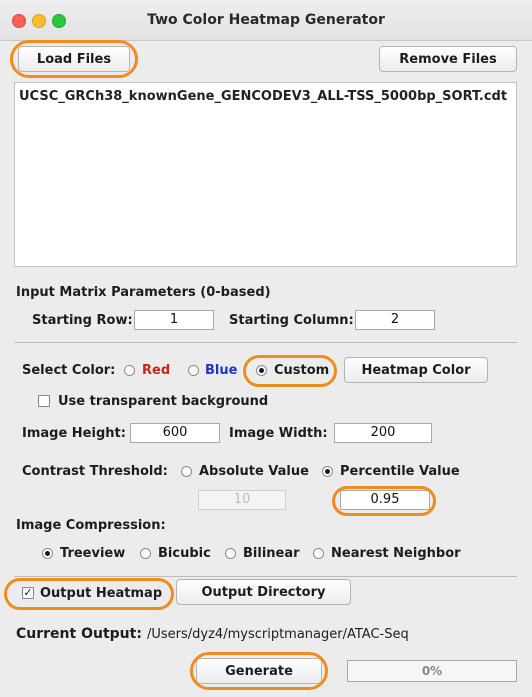  I want to click on percentile-value-label: Percentile Value, so click(400, 471).